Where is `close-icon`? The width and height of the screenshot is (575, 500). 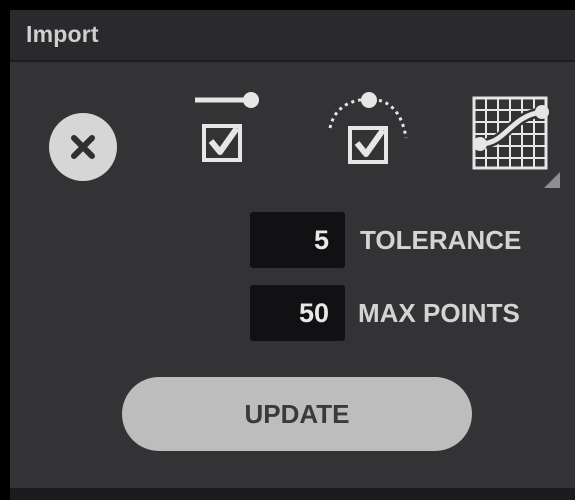
close-icon is located at coordinates (83, 147).